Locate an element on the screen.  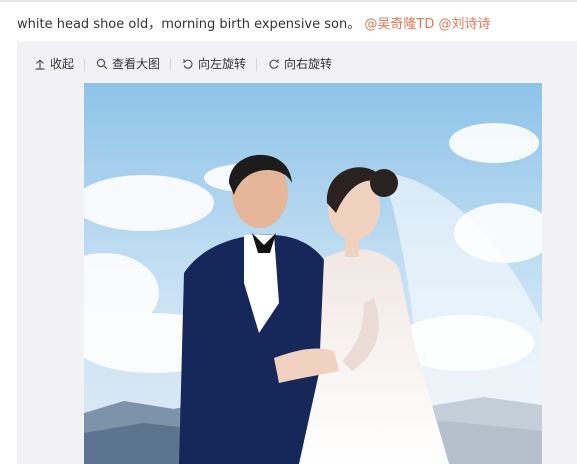
rotate-right-label: 向右旋转 is located at coordinates (308, 64).